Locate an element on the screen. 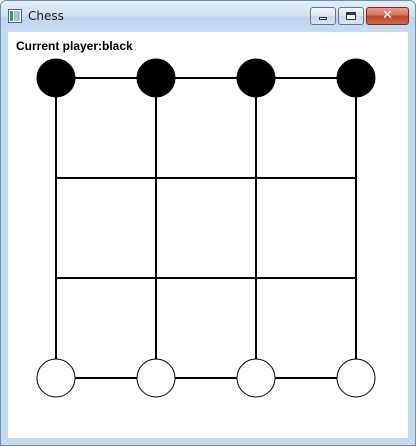 The image size is (416, 446). minimize-icon is located at coordinates (323, 18).